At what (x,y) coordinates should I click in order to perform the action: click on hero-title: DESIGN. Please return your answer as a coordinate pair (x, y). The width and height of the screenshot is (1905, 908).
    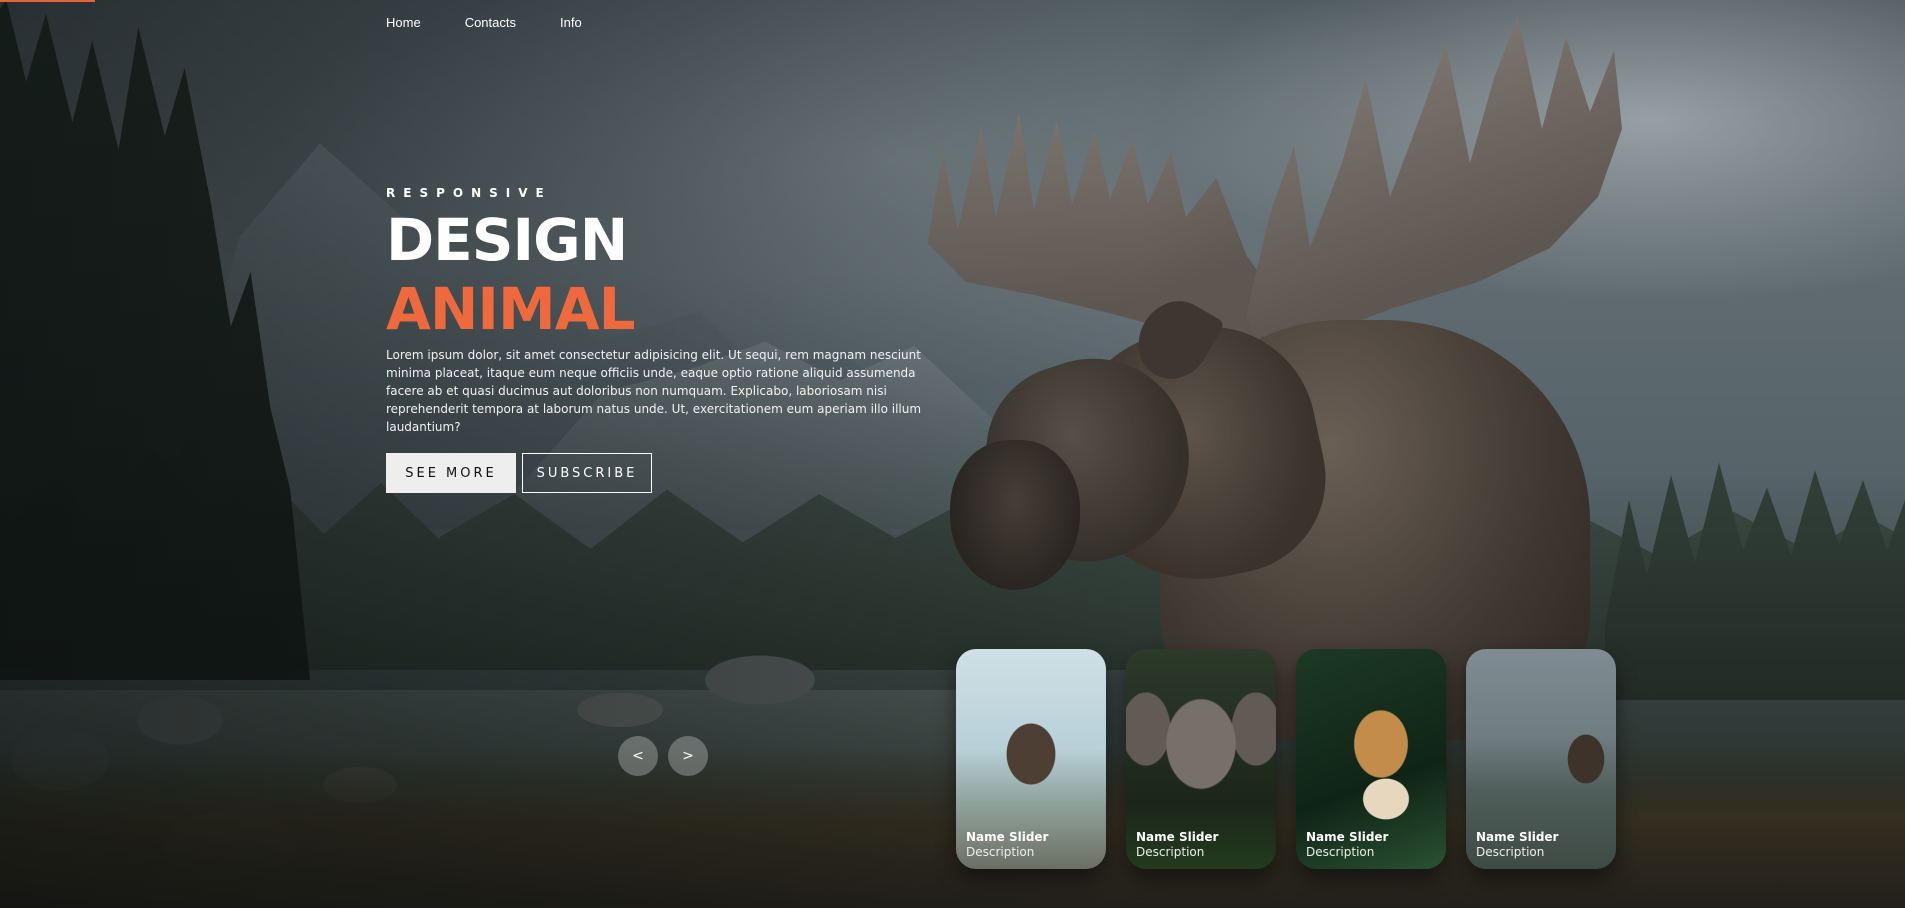
    Looking at the image, I should click on (507, 240).